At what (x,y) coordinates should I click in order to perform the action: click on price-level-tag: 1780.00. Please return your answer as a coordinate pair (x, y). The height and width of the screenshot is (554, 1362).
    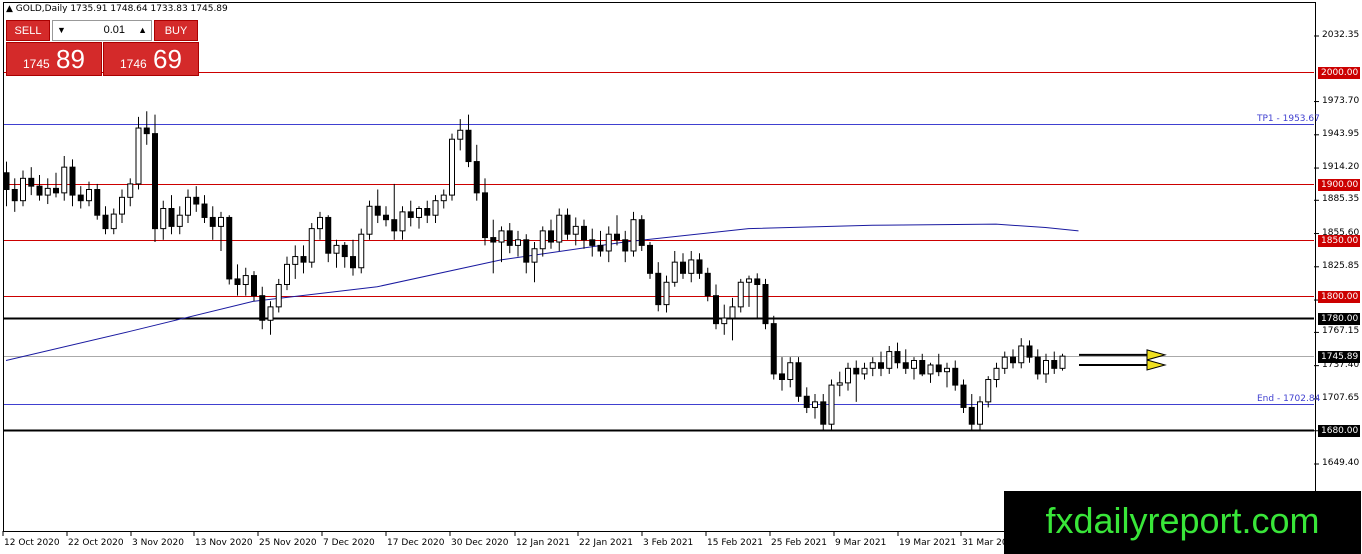
    Looking at the image, I should click on (1339, 318).